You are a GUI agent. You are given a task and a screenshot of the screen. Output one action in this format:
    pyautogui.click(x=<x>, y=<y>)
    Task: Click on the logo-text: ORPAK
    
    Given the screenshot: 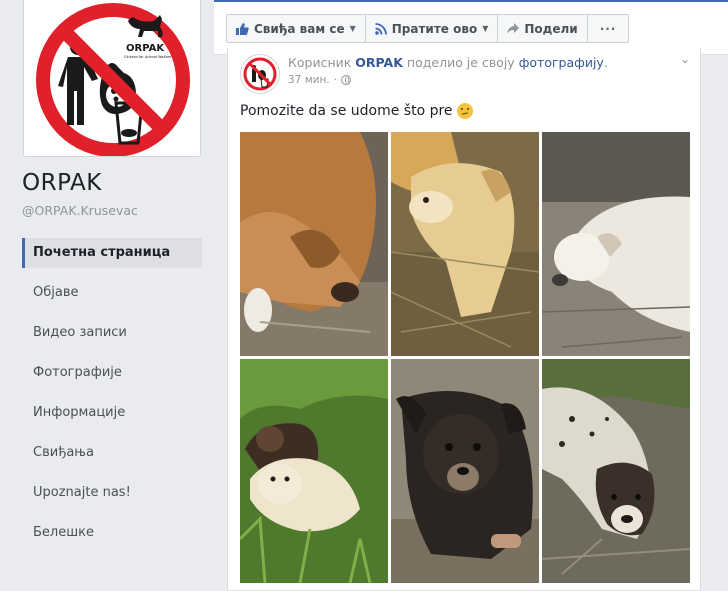 What is the action you would take?
    pyautogui.click(x=145, y=48)
    